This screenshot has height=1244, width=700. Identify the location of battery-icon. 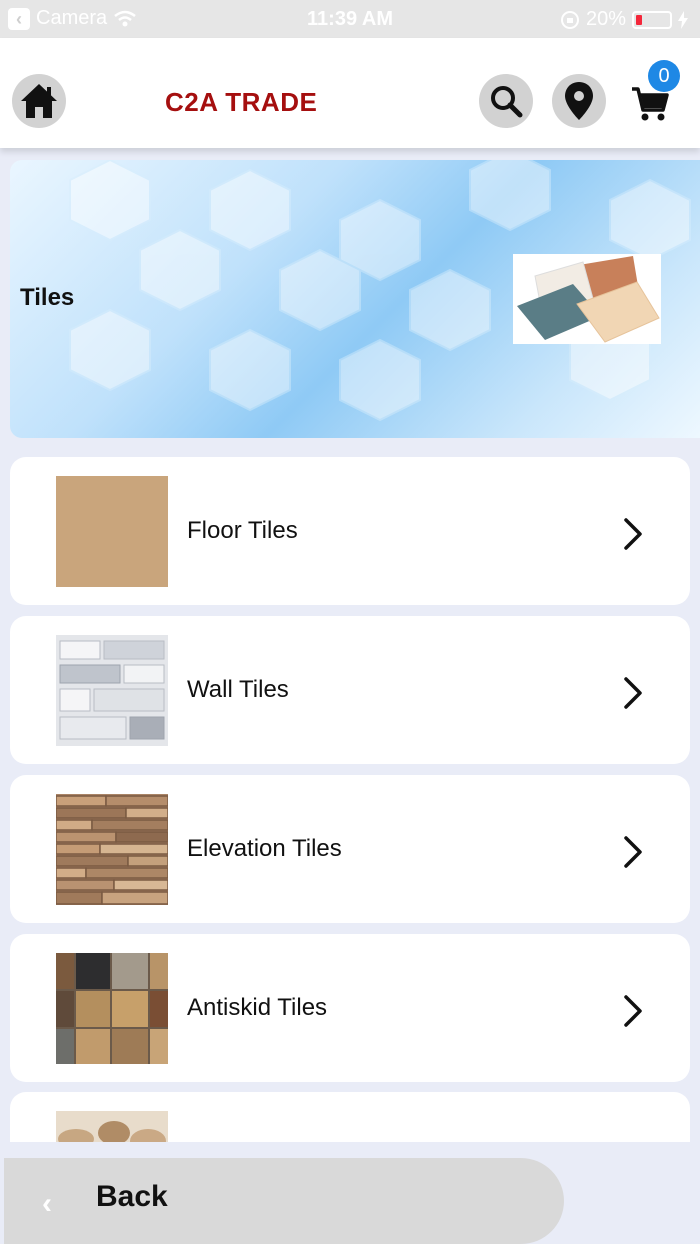
(652, 19).